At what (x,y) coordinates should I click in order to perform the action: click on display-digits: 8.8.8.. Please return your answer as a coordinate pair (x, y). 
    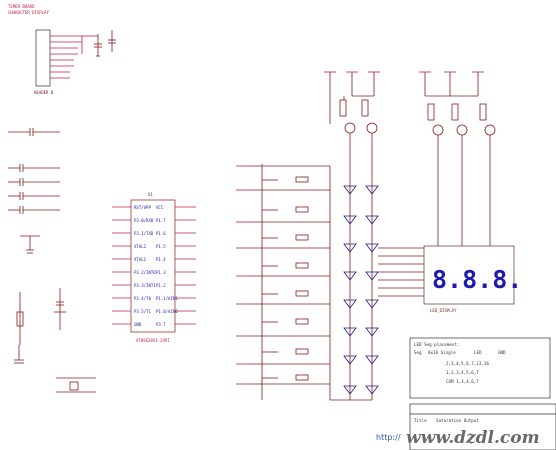
    Looking at the image, I should click on (477, 279).